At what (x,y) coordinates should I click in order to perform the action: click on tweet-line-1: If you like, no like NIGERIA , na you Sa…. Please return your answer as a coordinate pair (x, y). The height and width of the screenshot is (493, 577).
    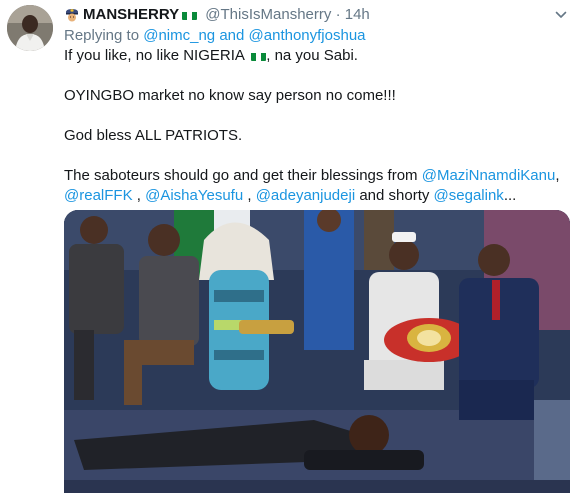
    Looking at the image, I should click on (314, 56).